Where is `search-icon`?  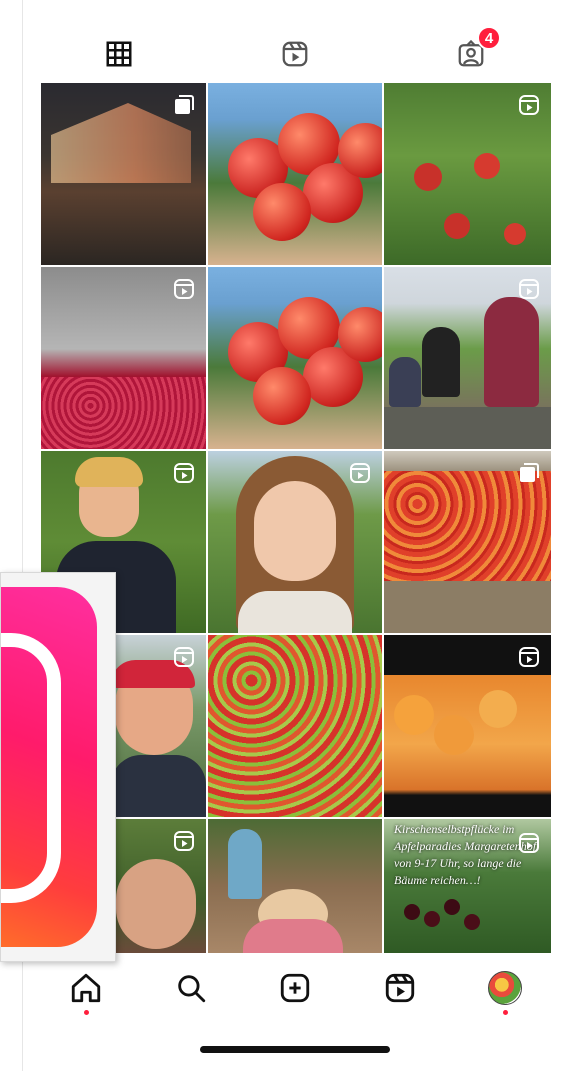
search-icon is located at coordinates (192, 989).